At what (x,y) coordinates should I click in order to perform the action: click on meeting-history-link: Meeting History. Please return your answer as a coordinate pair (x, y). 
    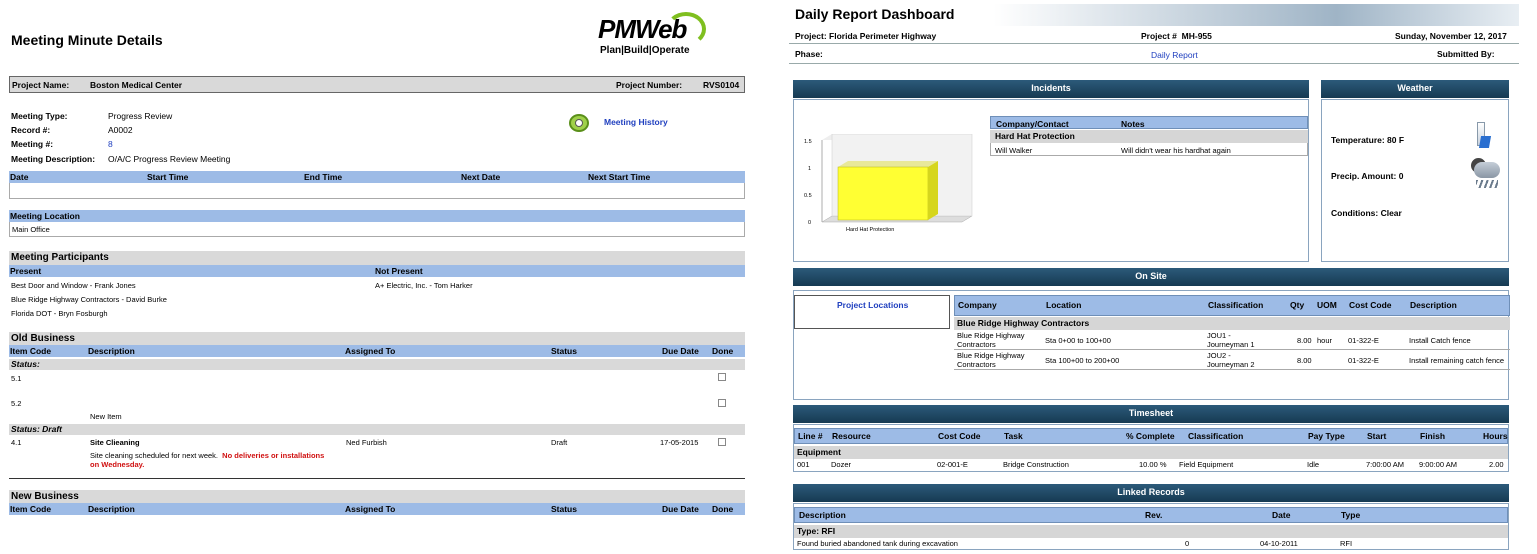
    Looking at the image, I should click on (636, 122).